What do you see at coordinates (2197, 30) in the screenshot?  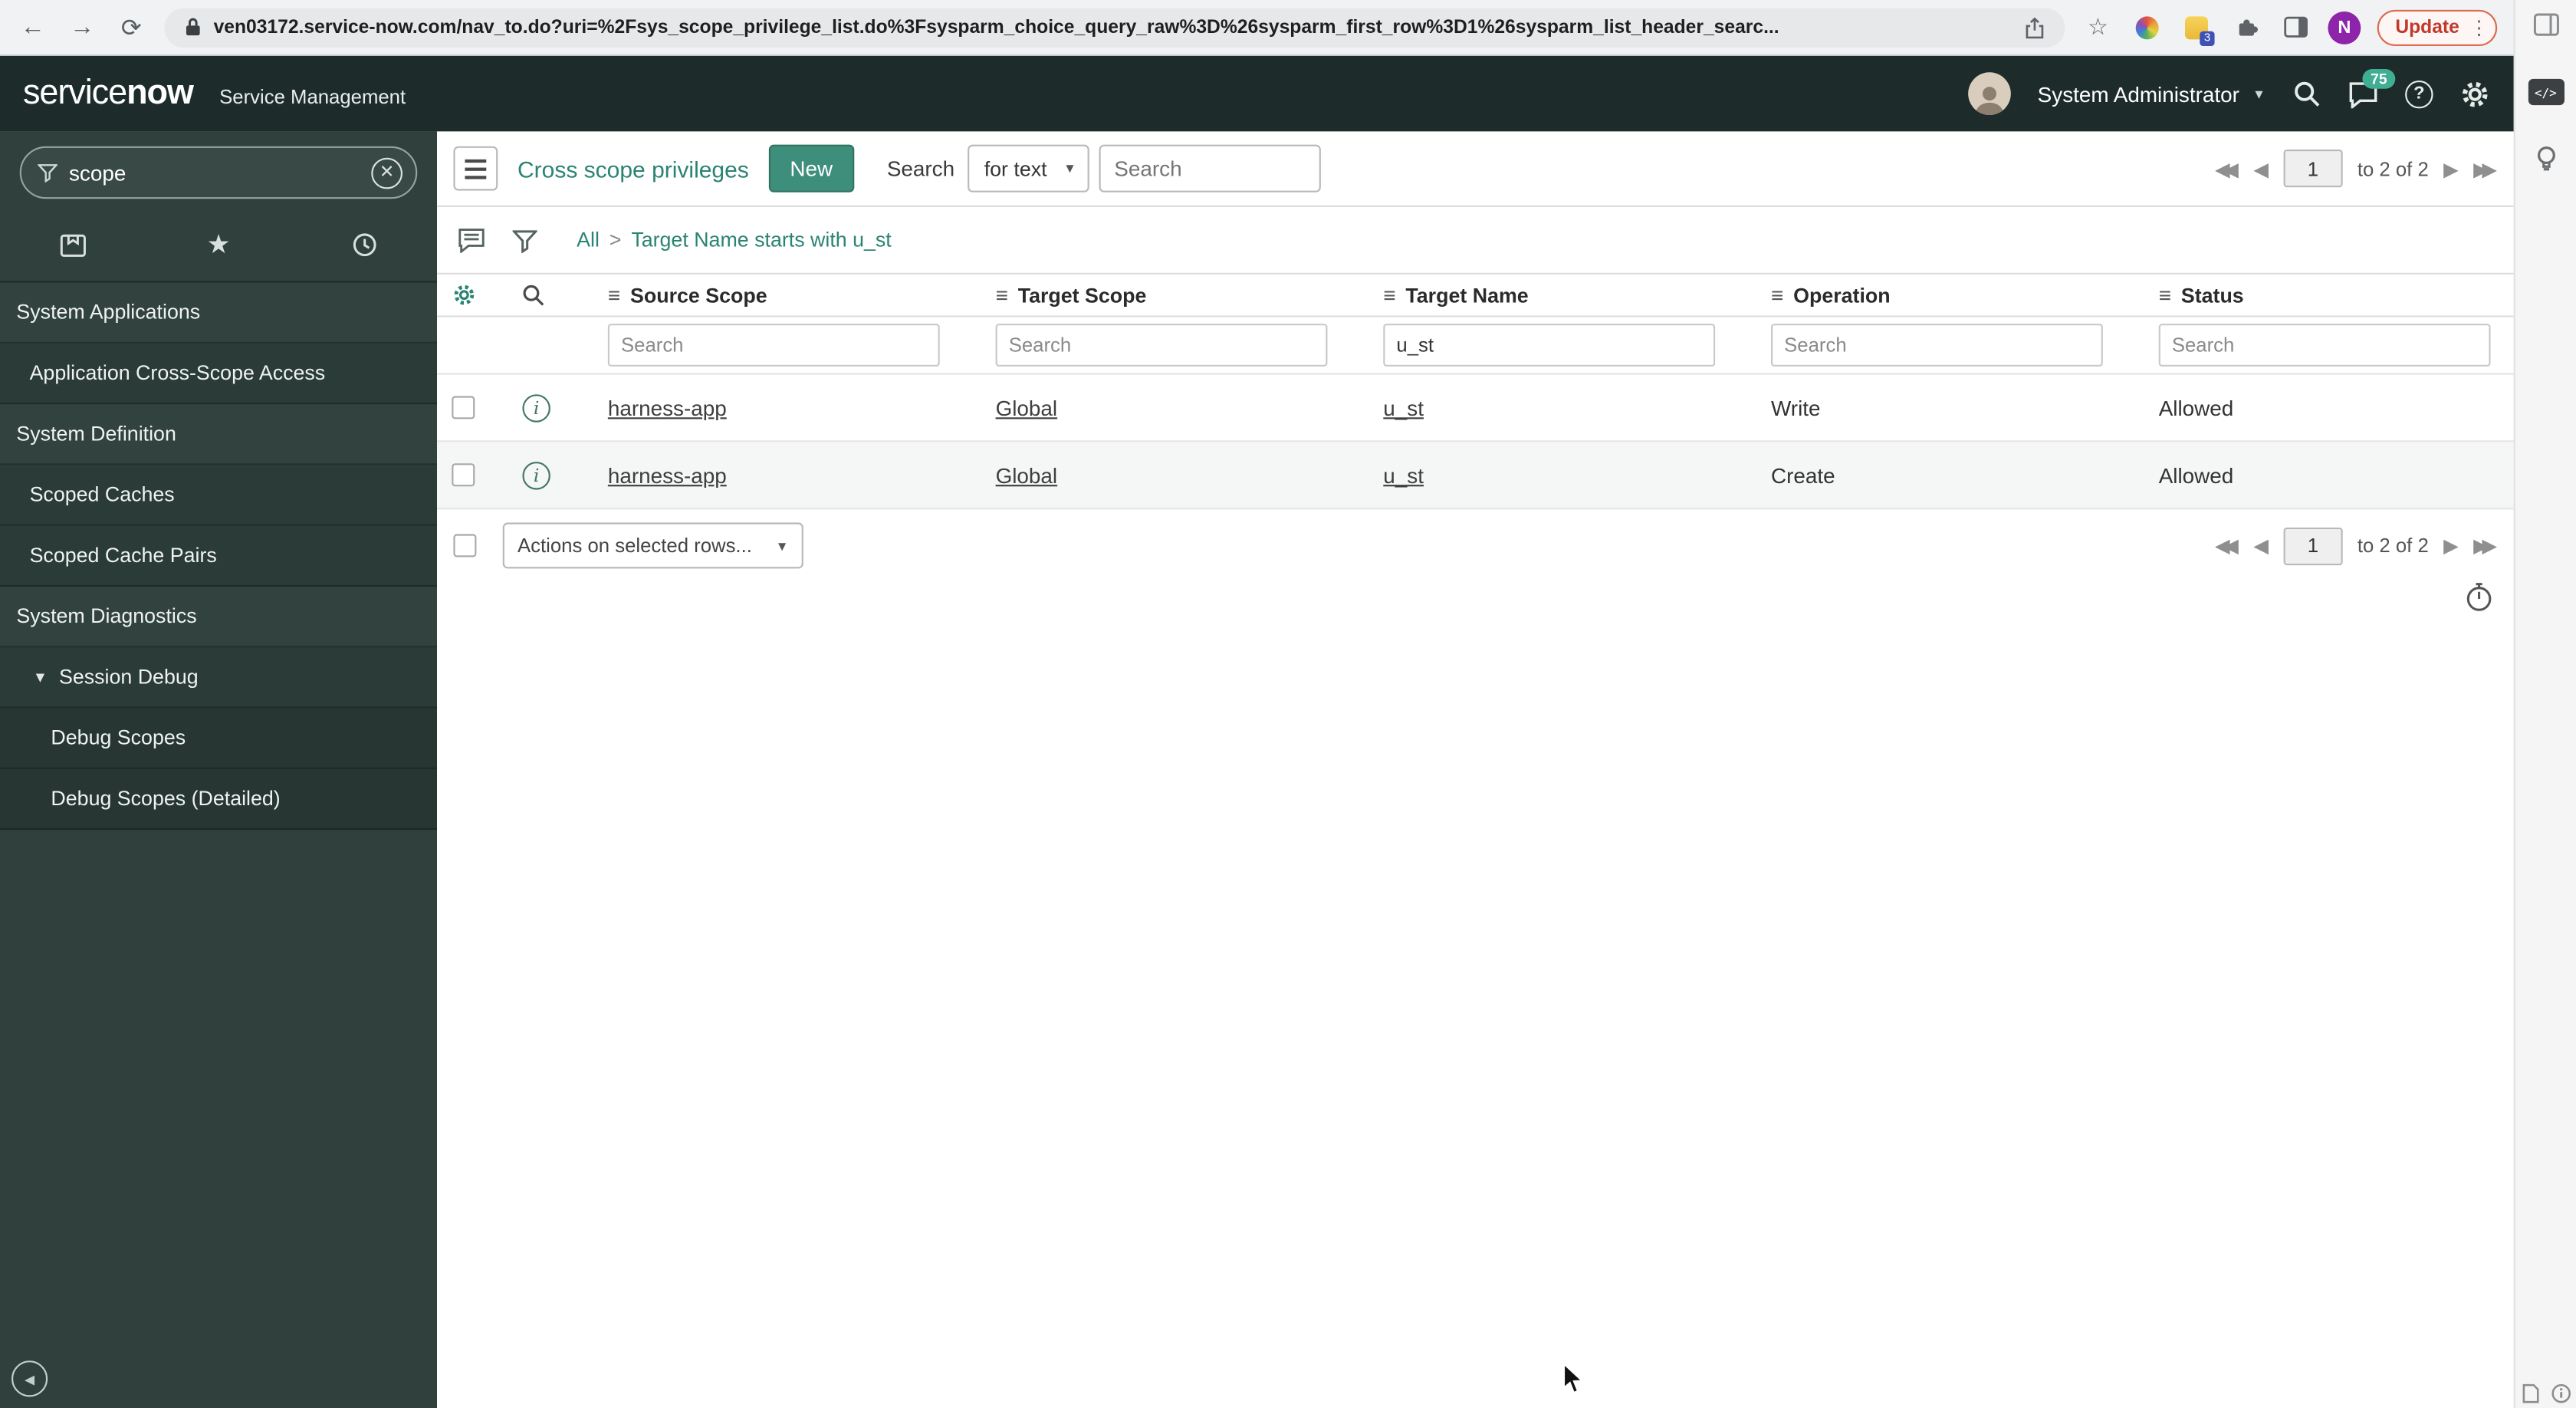 I see `extension-yellow-icon: 3` at bounding box center [2197, 30].